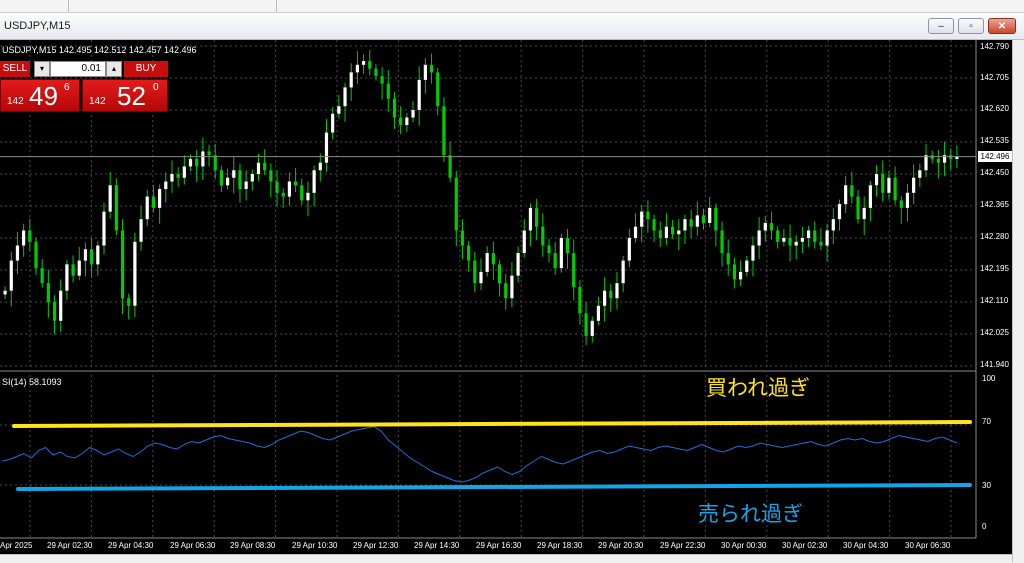 This screenshot has height=563, width=1024. Describe the element at coordinates (16, 545) in the screenshot. I see `time-axis-label: Apr 2025` at that location.